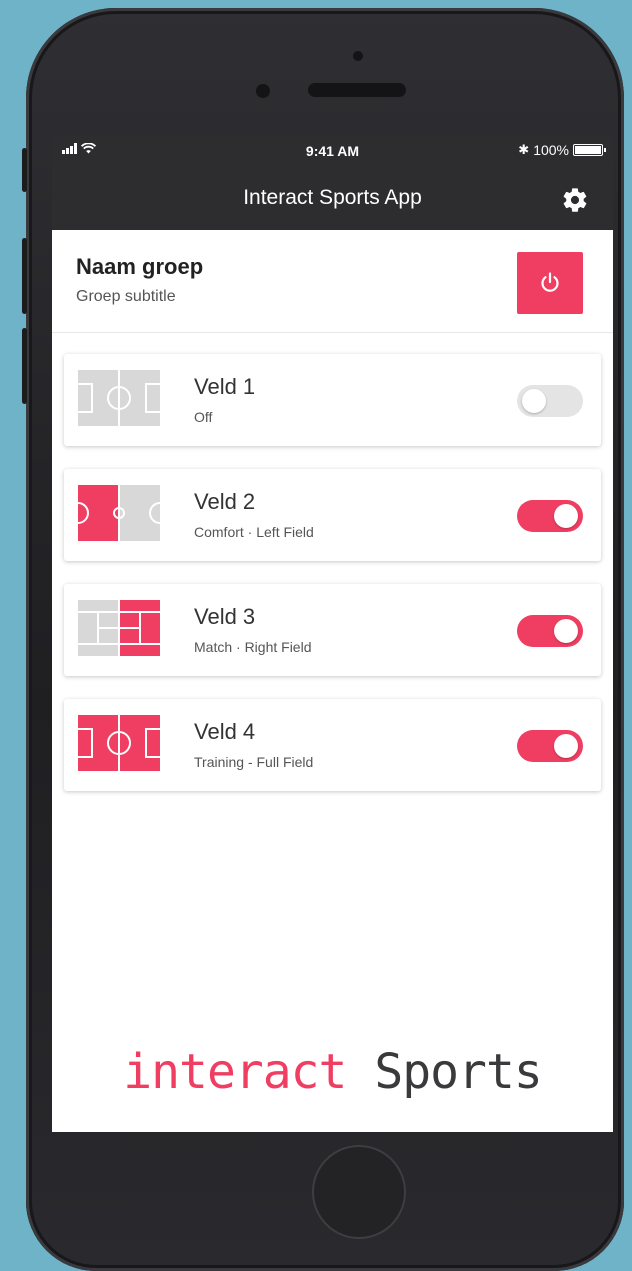  I want to click on app-title: Interact Sports App, so click(332, 197).